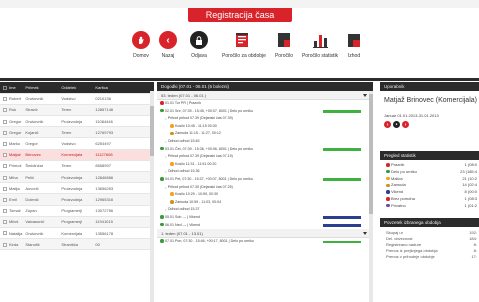  I want to click on cell-name: Robert, so click(11, 99).